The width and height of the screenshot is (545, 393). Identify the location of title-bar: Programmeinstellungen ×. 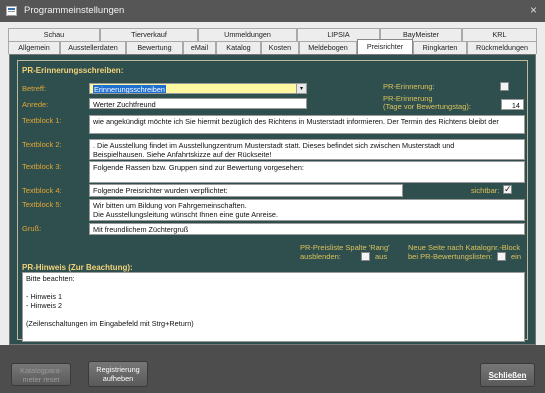
(272, 11).